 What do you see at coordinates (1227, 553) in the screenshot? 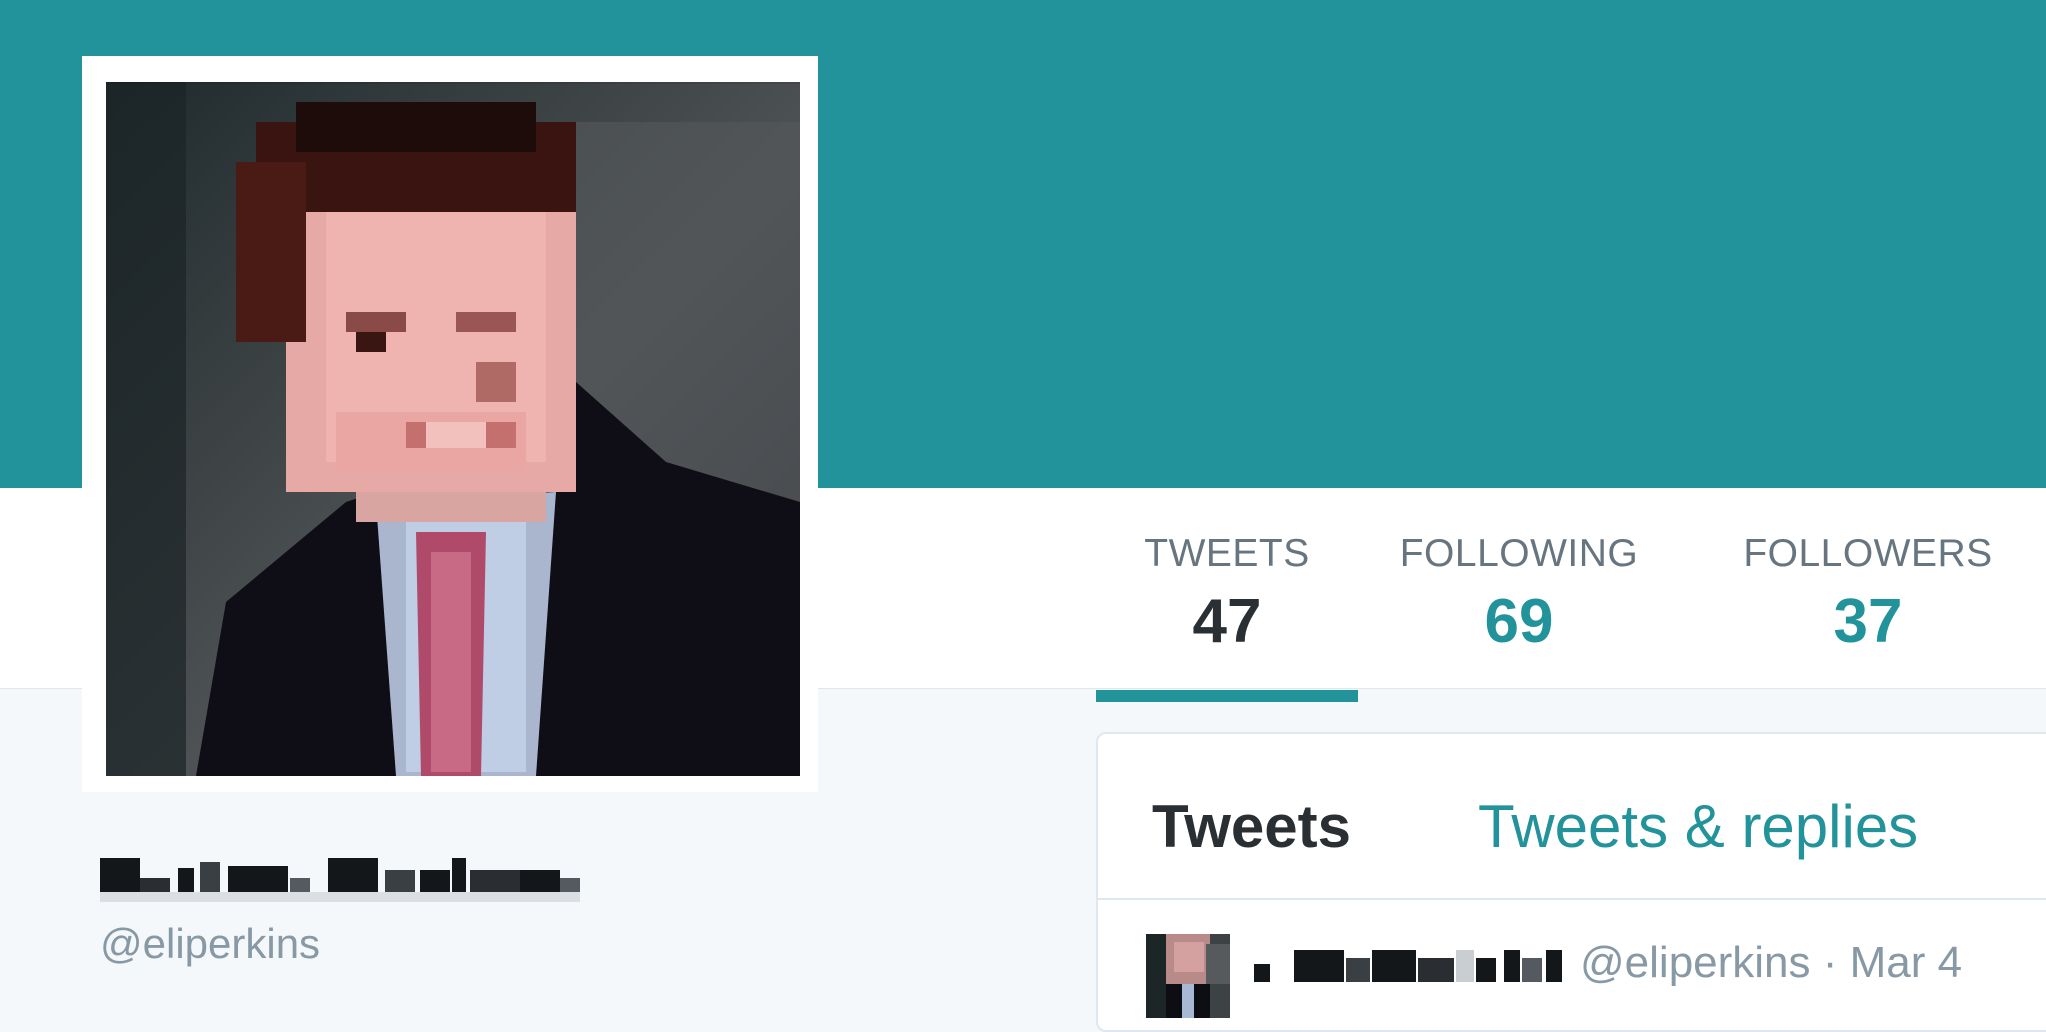
I see `stat-tweets-label: TWEETS` at bounding box center [1227, 553].